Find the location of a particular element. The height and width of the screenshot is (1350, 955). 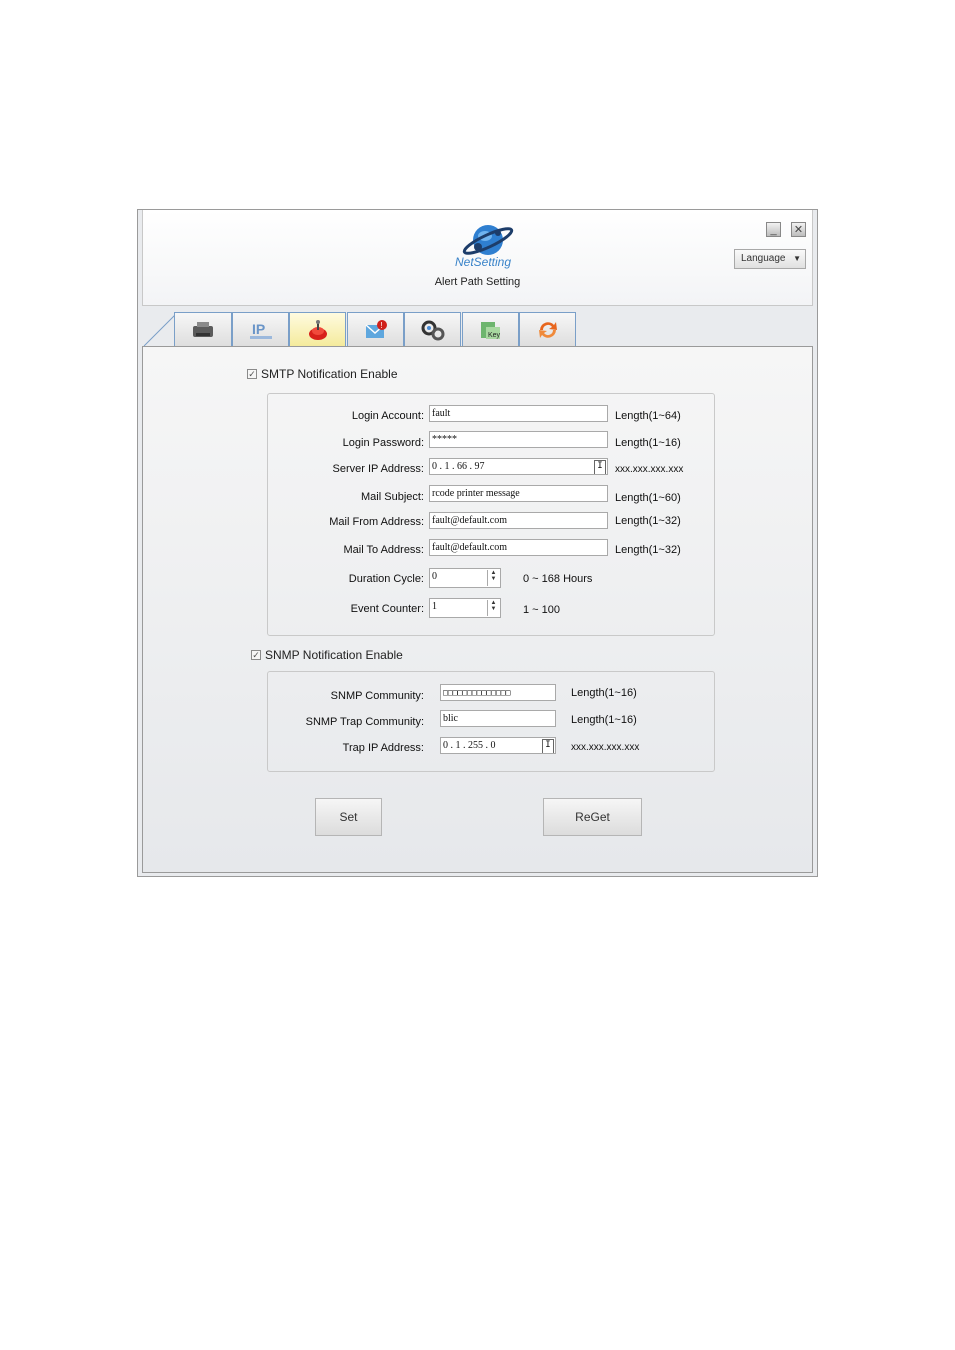

tab-alert-path is located at coordinates (317, 329).